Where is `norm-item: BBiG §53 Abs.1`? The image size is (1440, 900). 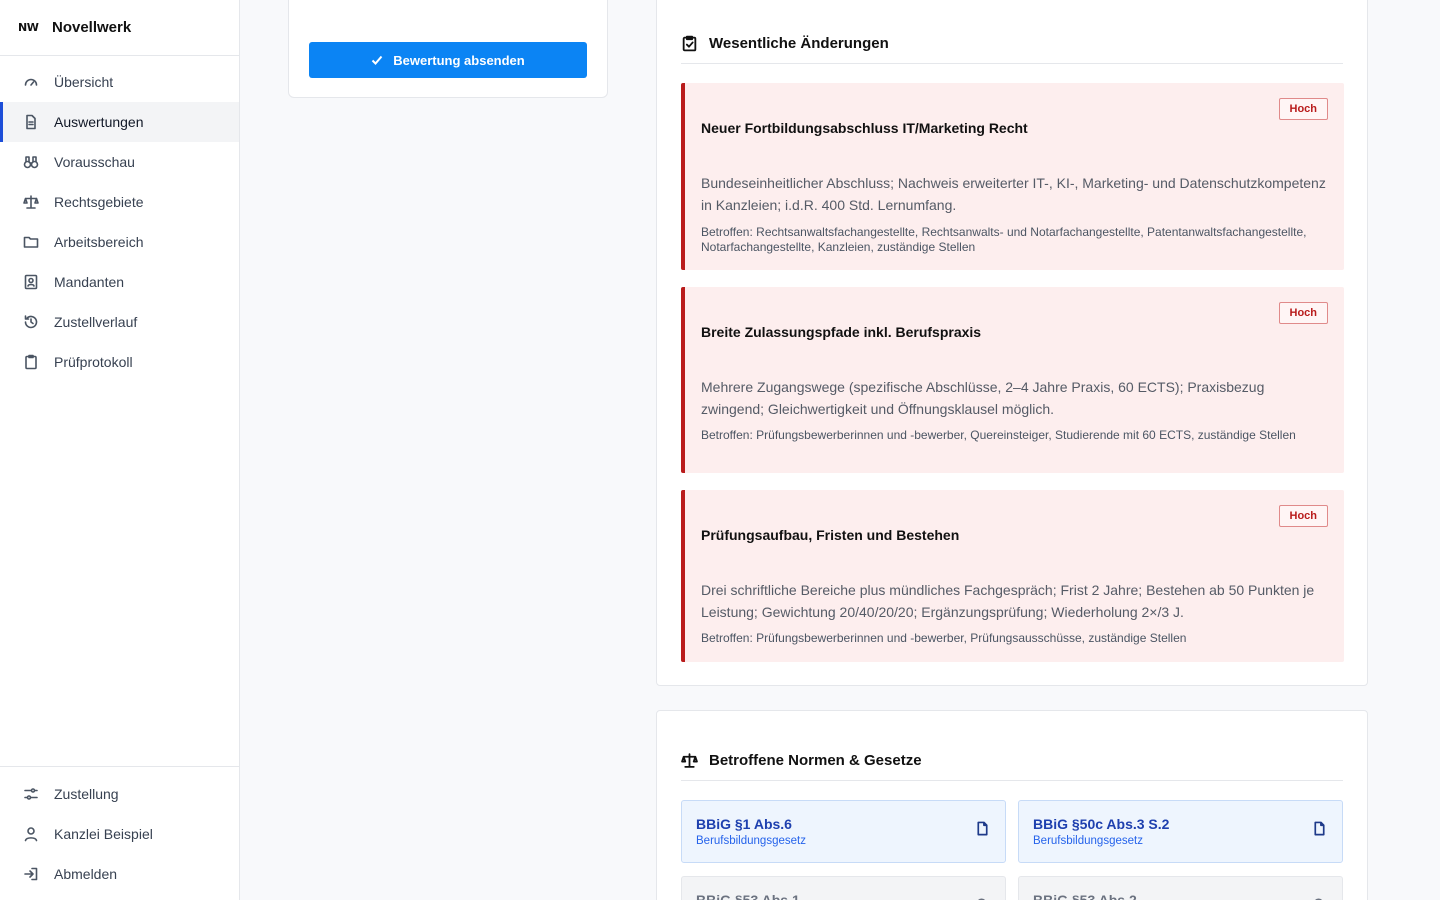
norm-item: BBiG §53 Abs.1 is located at coordinates (843, 888).